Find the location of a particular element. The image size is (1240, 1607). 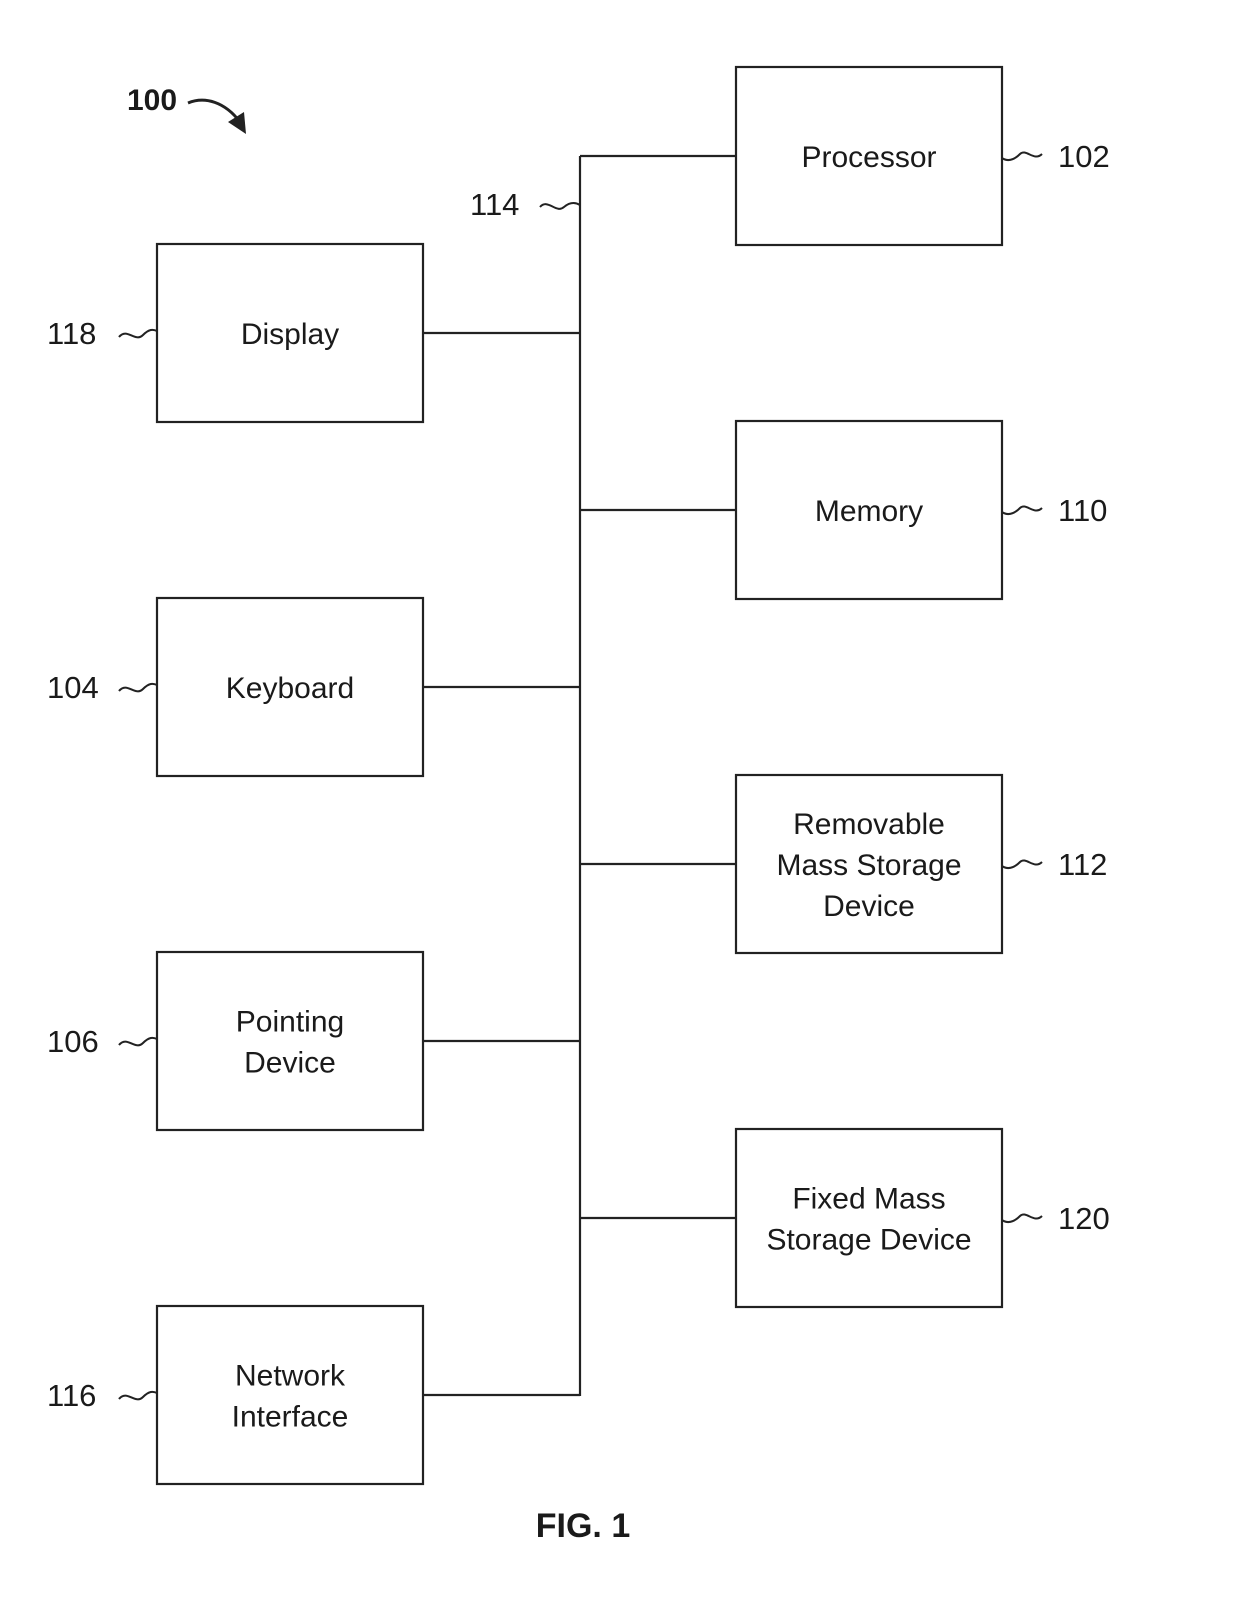

component-processor: Processor 102 is located at coordinates (845, 156).